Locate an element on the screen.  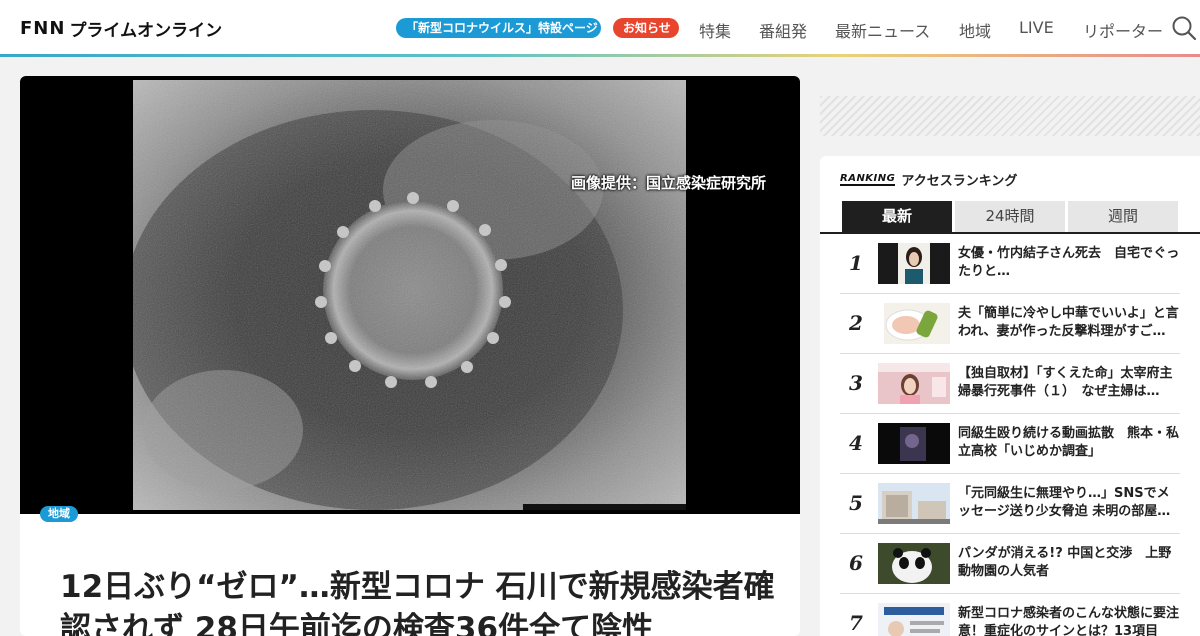
nav-latest-news: 最新ニュース is located at coordinates (882, 30).